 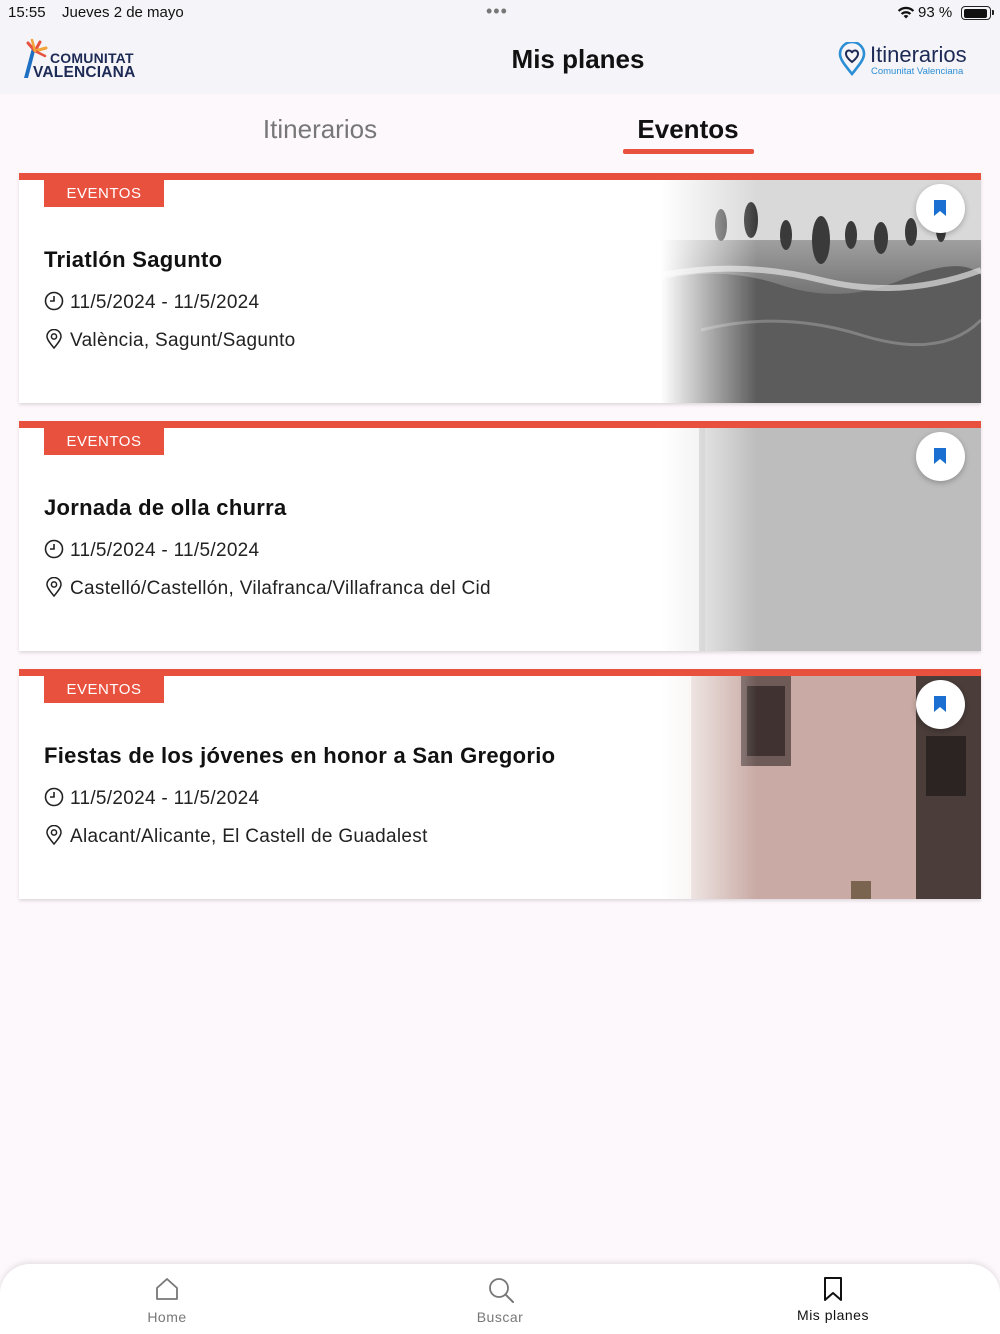 I want to click on home-icon, so click(x=167, y=1289).